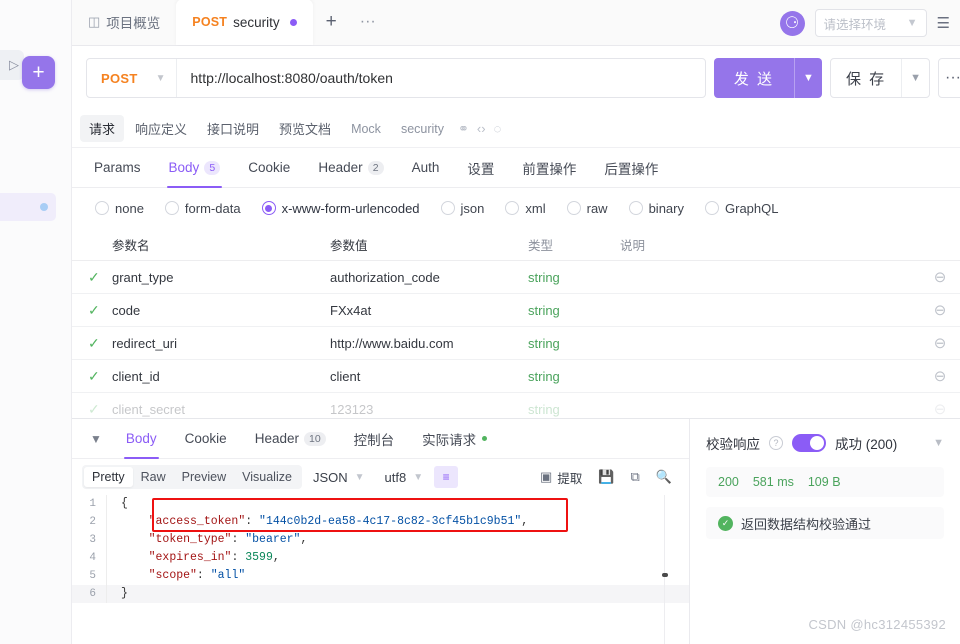  I want to click on more-actions-button: ···, so click(949, 78).